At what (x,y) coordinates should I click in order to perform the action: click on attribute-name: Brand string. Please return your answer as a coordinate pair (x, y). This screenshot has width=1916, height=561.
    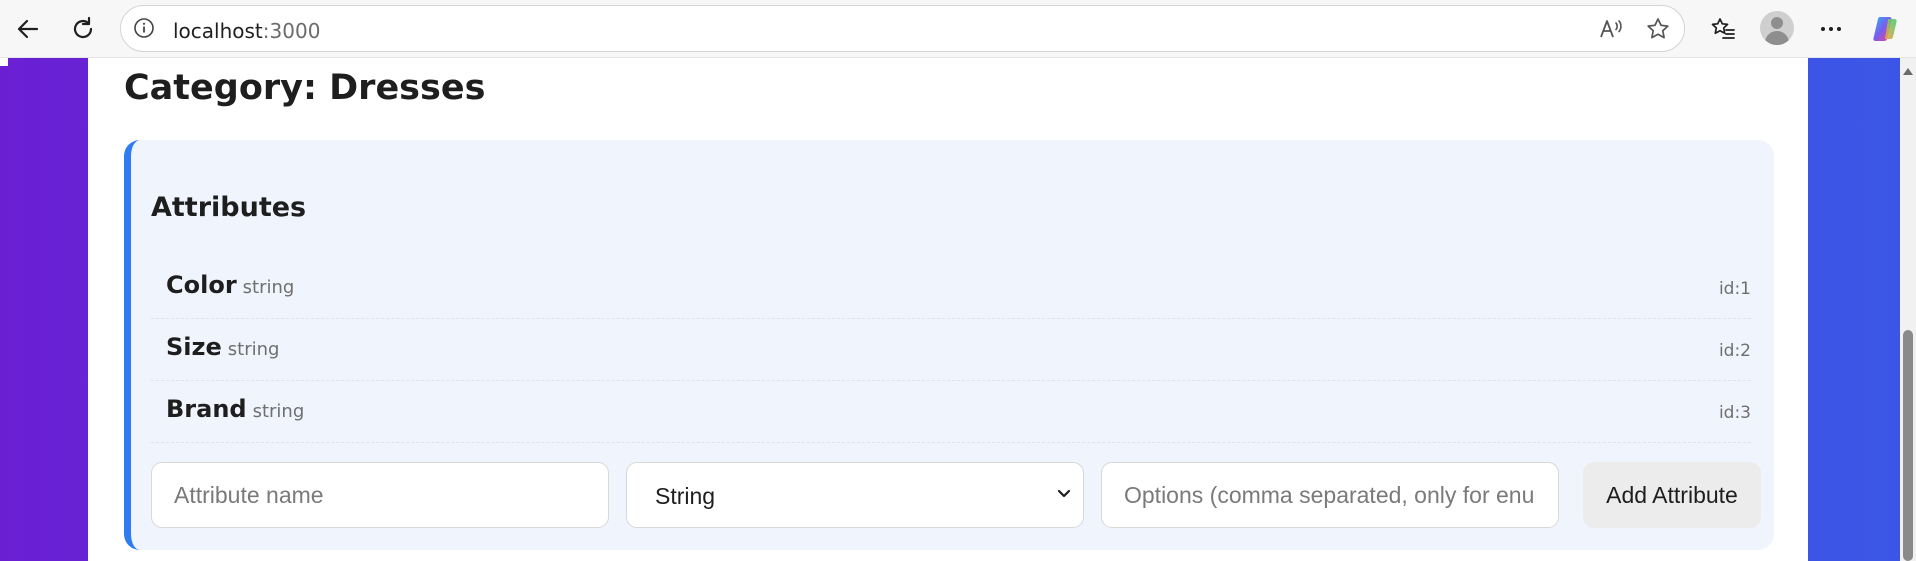
    Looking at the image, I should click on (235, 409).